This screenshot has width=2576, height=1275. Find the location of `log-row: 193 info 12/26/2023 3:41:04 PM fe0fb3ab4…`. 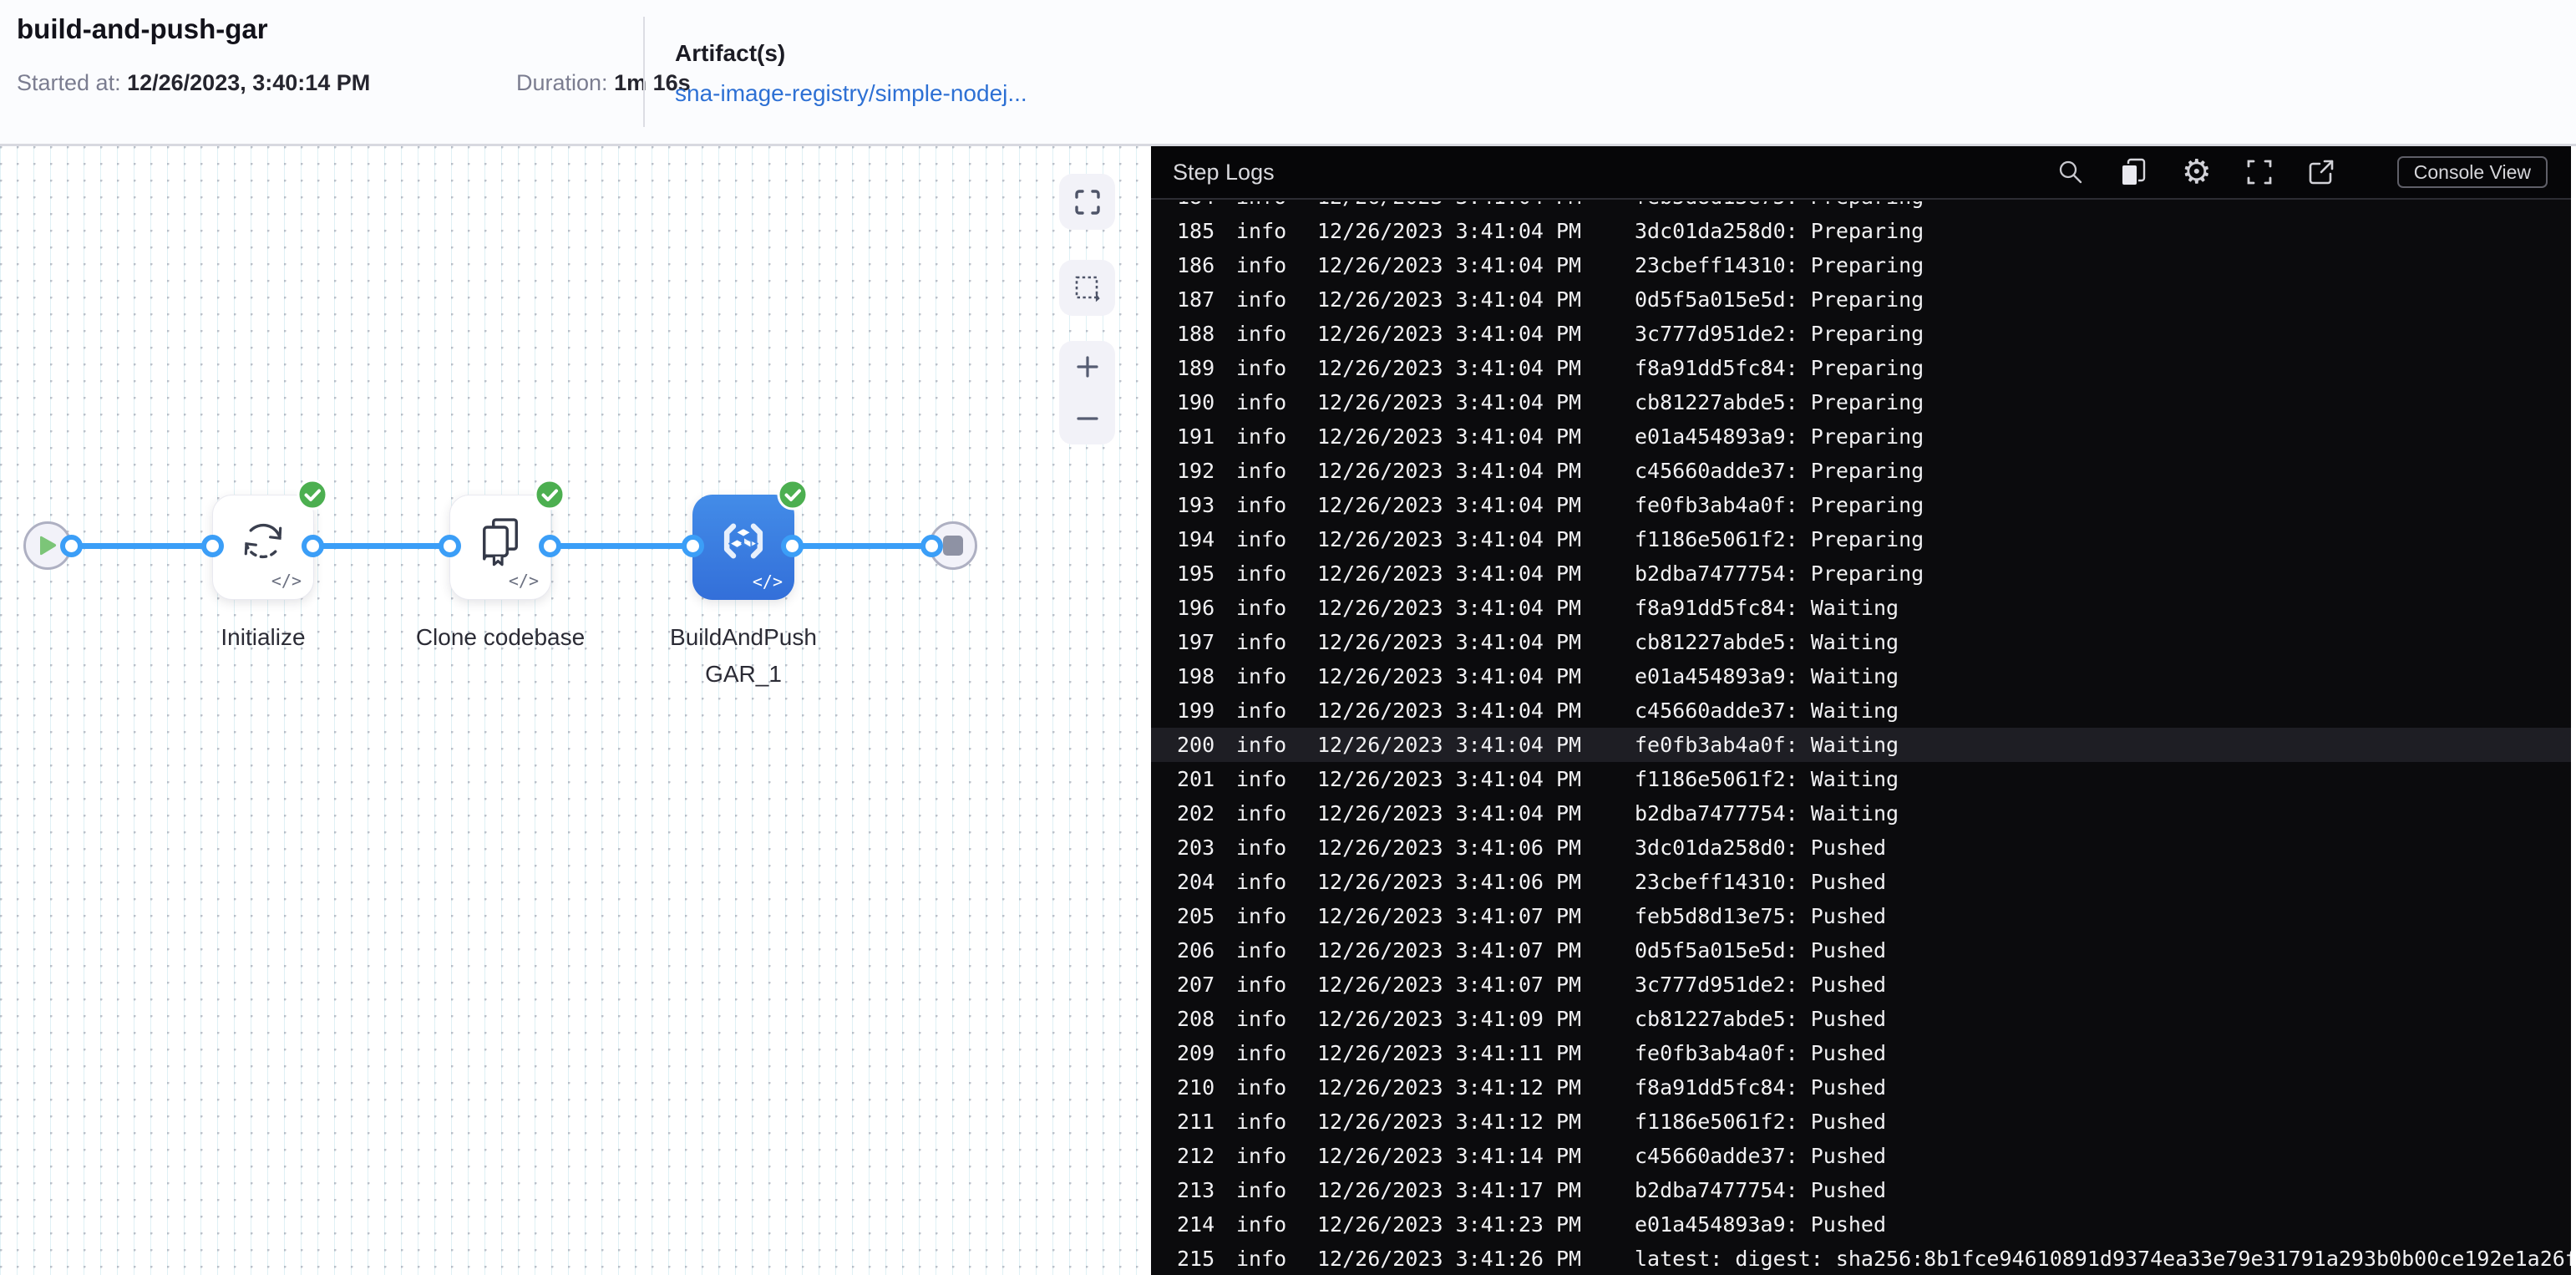

log-row: 193 info 12/26/2023 3:41:04 PM fe0fb3ab4… is located at coordinates (1861, 505).